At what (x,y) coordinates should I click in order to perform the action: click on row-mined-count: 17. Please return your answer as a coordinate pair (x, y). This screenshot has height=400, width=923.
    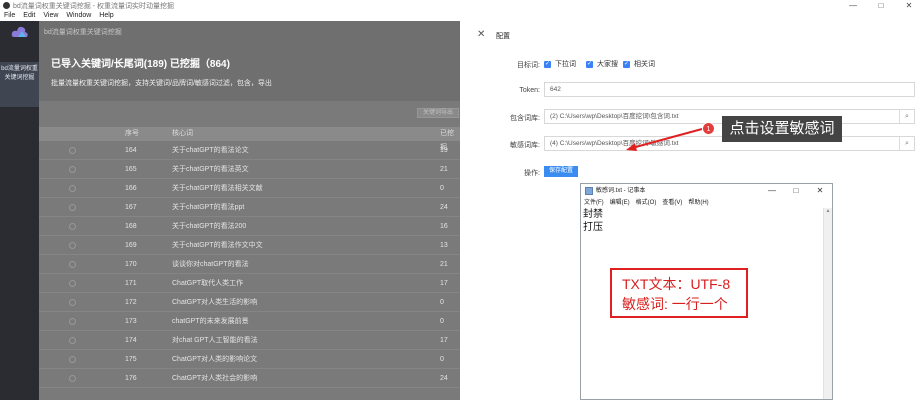
    Looking at the image, I should click on (444, 340).